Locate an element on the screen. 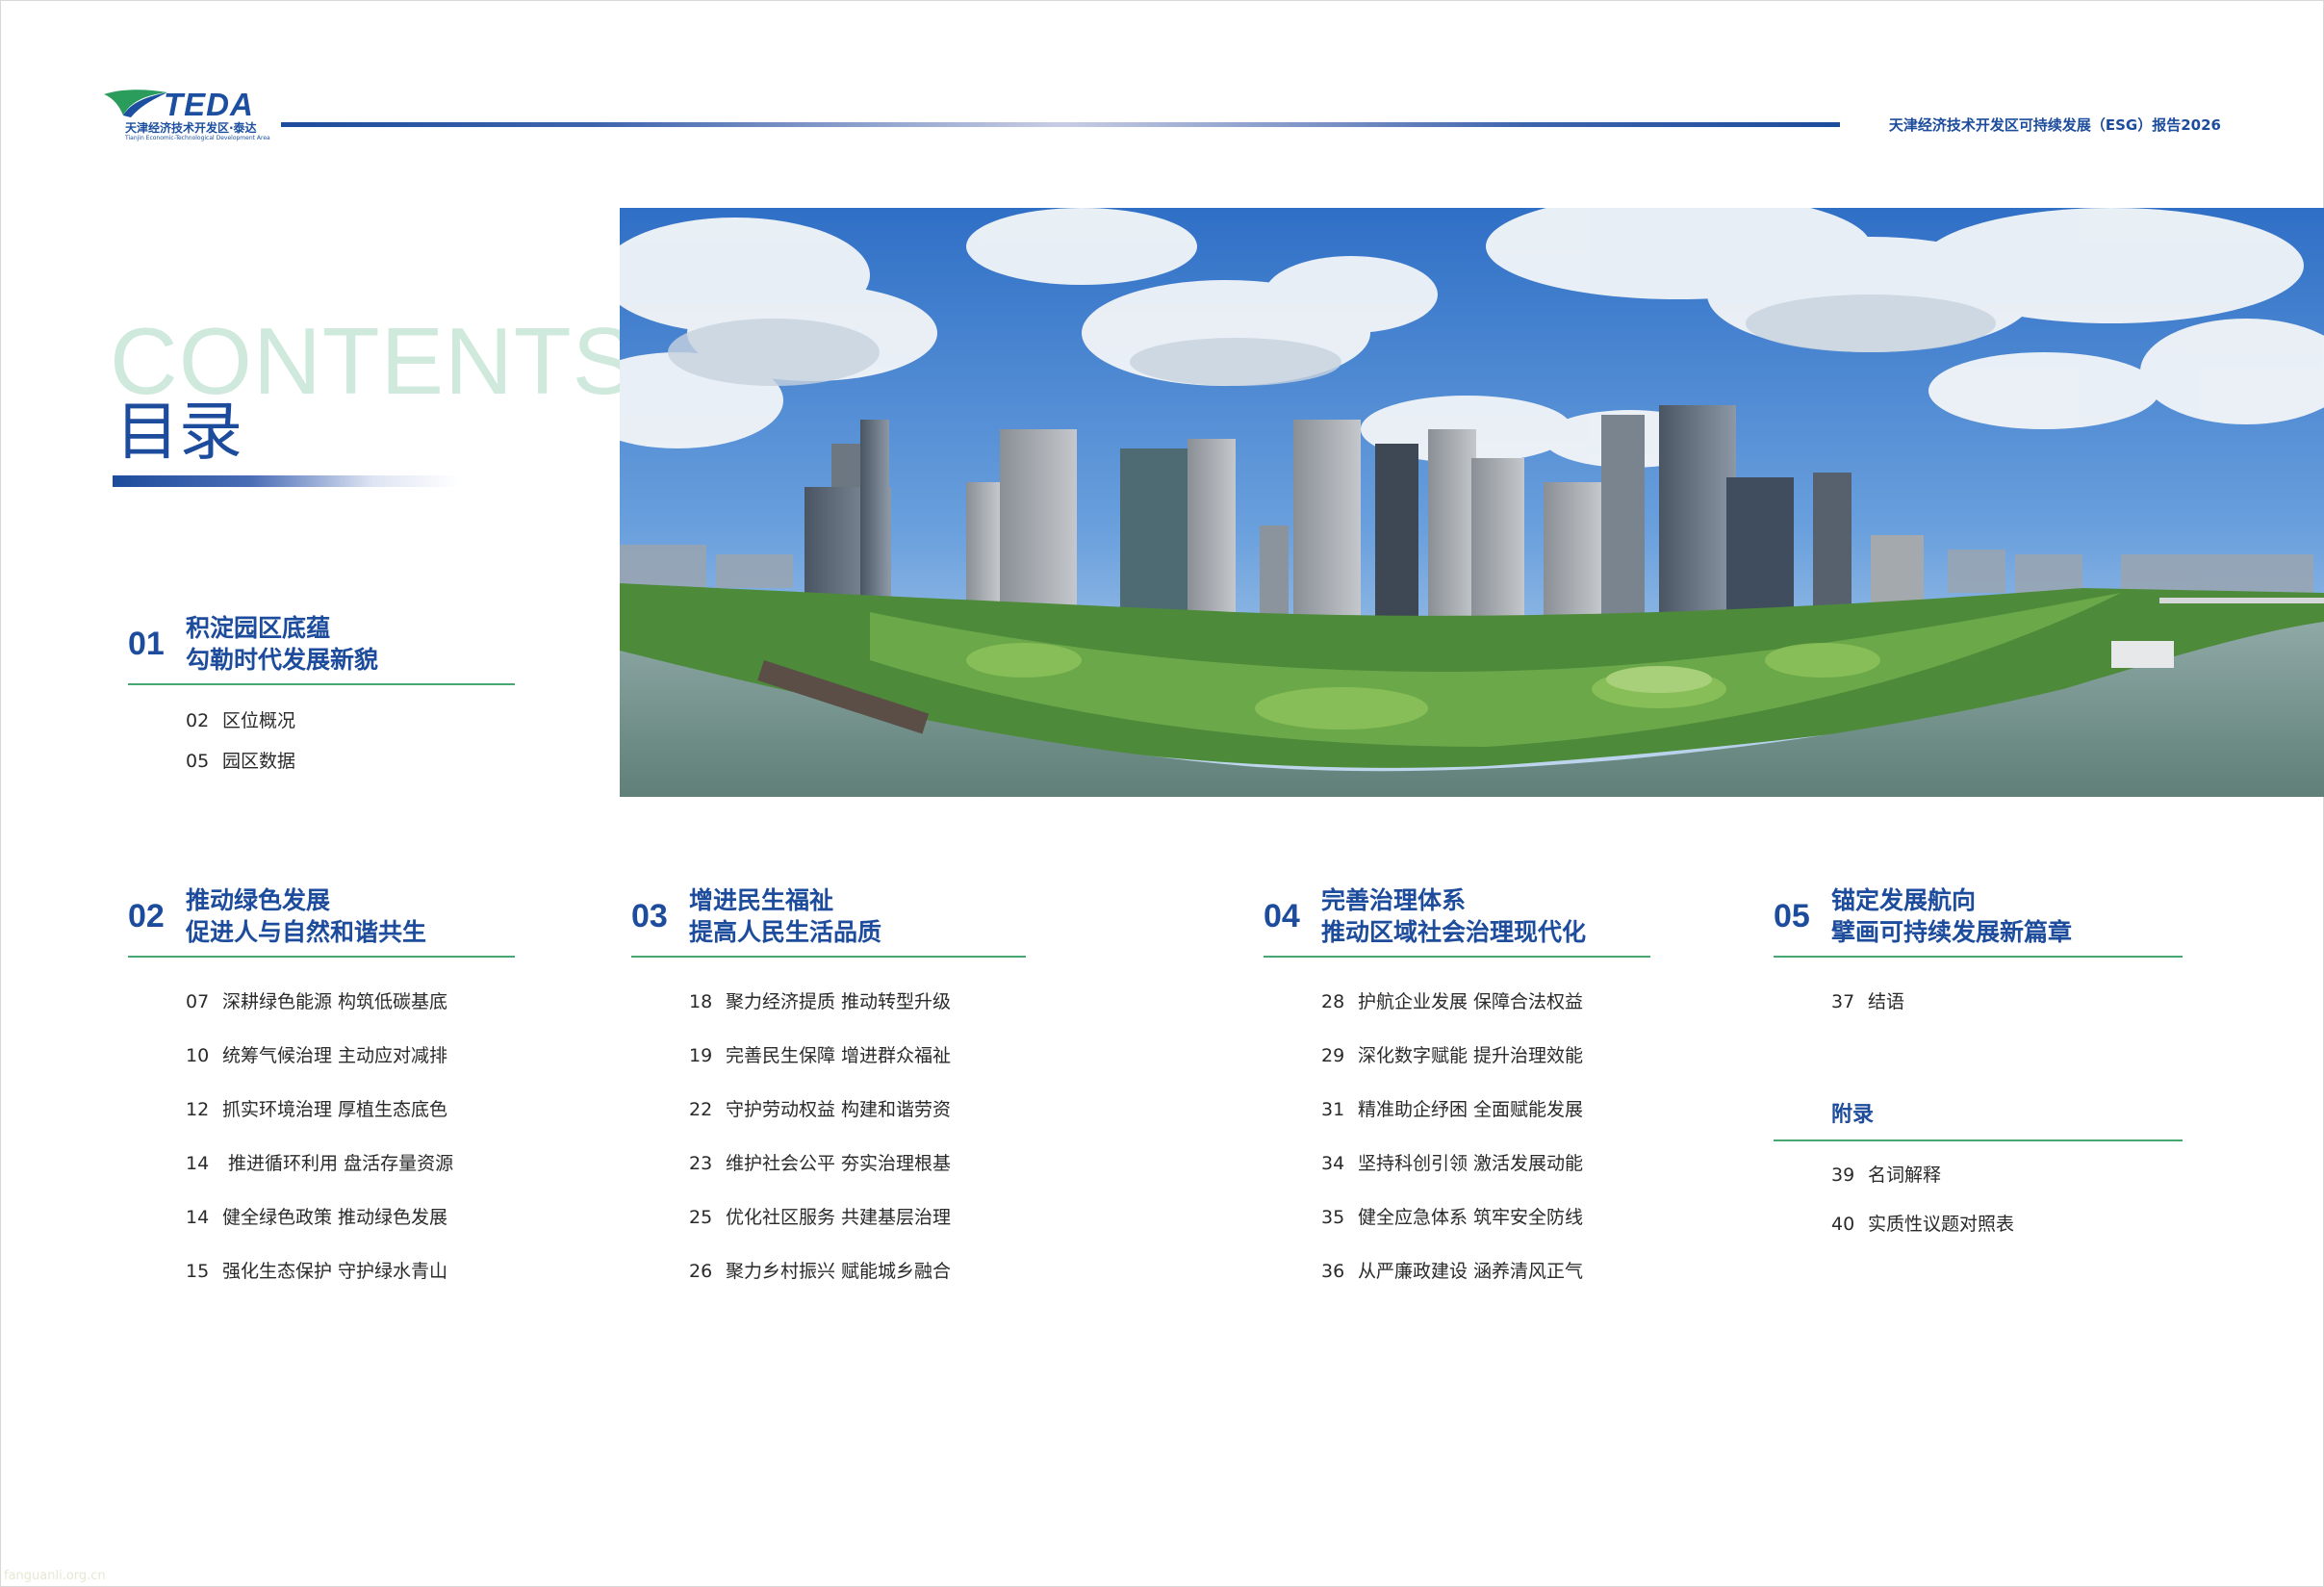 The width and height of the screenshot is (2324, 1587). section-items: 02 区位概况 05 园区数据 is located at coordinates (241, 741).